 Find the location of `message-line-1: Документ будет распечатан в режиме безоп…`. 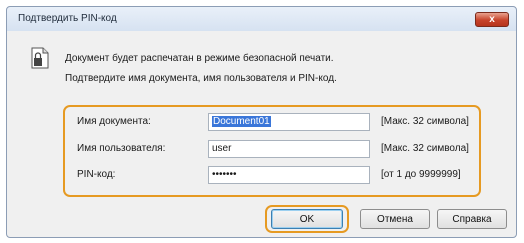

message-line-1: Документ будет распечатан в режиме безоп… is located at coordinates (199, 58).